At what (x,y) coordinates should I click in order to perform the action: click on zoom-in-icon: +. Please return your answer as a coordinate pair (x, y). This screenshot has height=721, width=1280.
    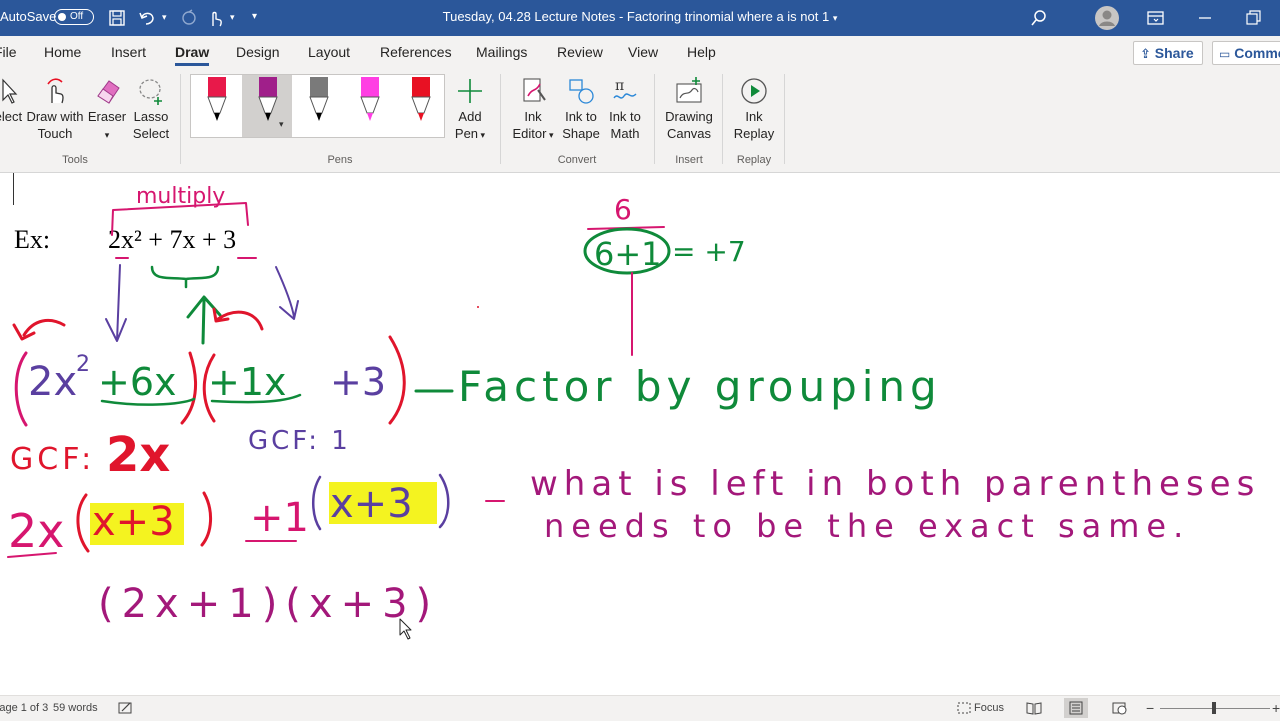
    Looking at the image, I should click on (1276, 708).